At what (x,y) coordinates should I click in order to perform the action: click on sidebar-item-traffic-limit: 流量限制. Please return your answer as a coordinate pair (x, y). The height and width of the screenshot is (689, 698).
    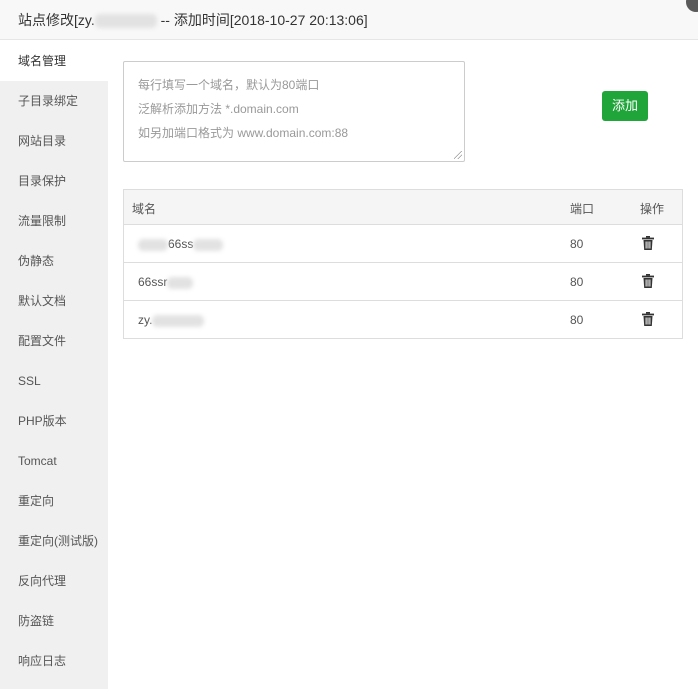
    Looking at the image, I should click on (54, 221).